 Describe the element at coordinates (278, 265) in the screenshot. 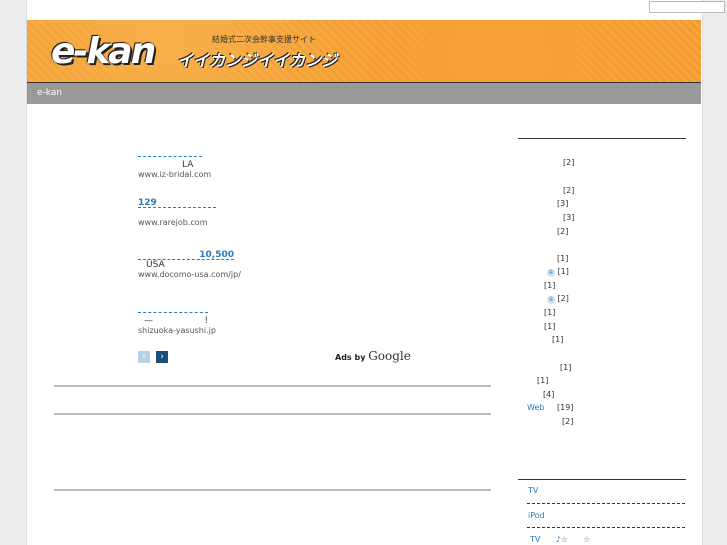

I see `ad-item: 10,500 USA www.docomo-usa.com/jp/` at that location.